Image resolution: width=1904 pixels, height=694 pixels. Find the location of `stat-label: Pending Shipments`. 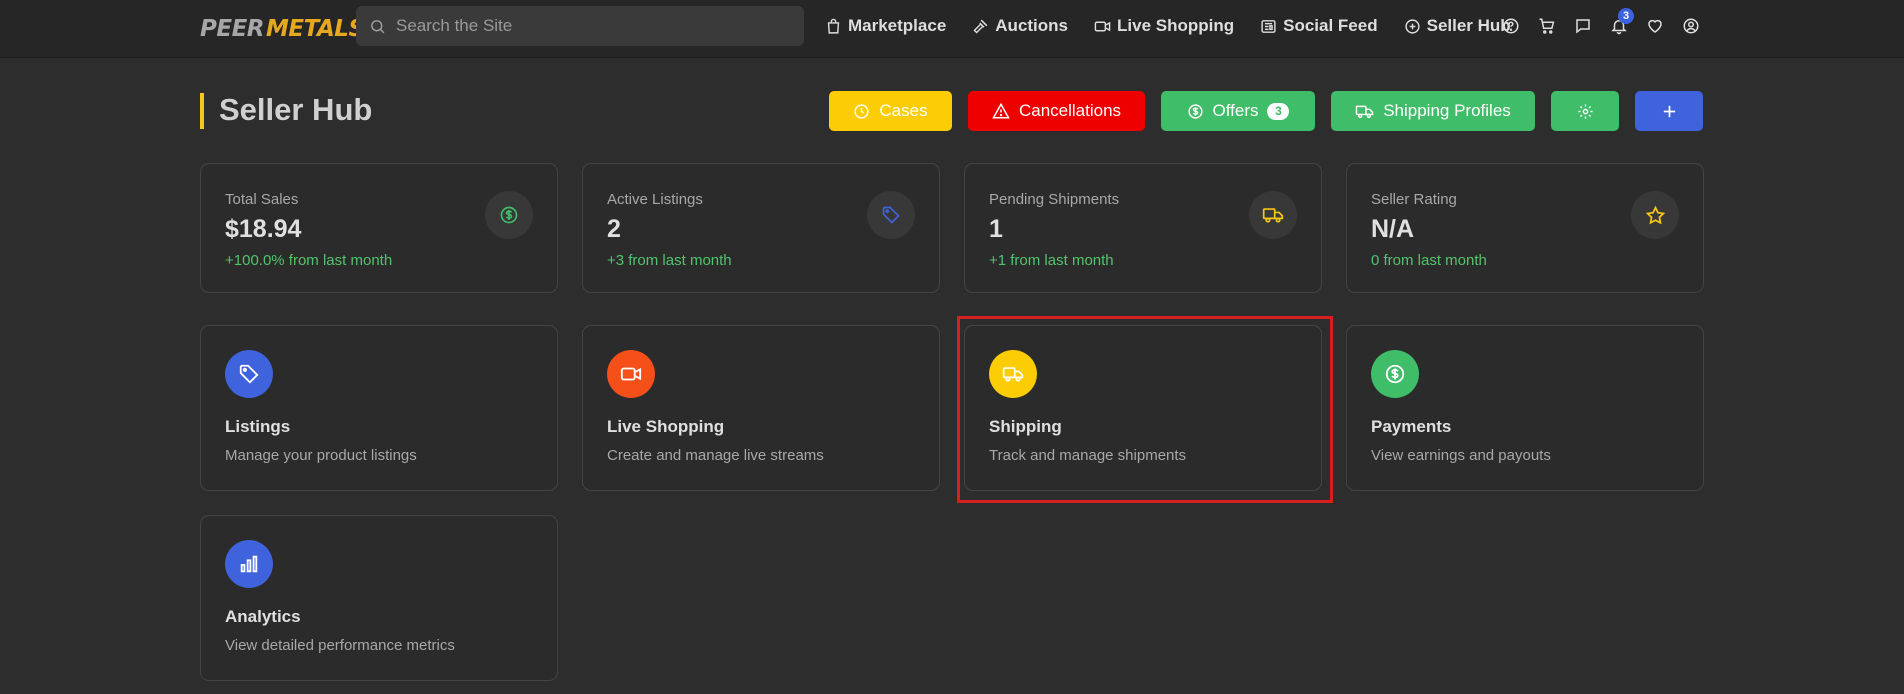

stat-label: Pending Shipments is located at coordinates (1054, 199).